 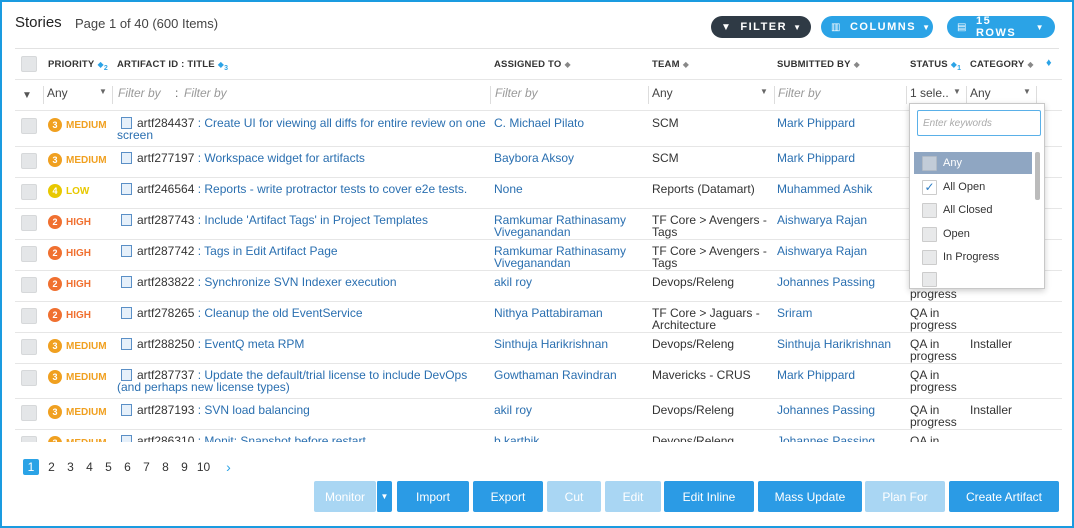 What do you see at coordinates (551, 344) in the screenshot?
I see `assigned-to: Sinthuja Harikrishnan` at bounding box center [551, 344].